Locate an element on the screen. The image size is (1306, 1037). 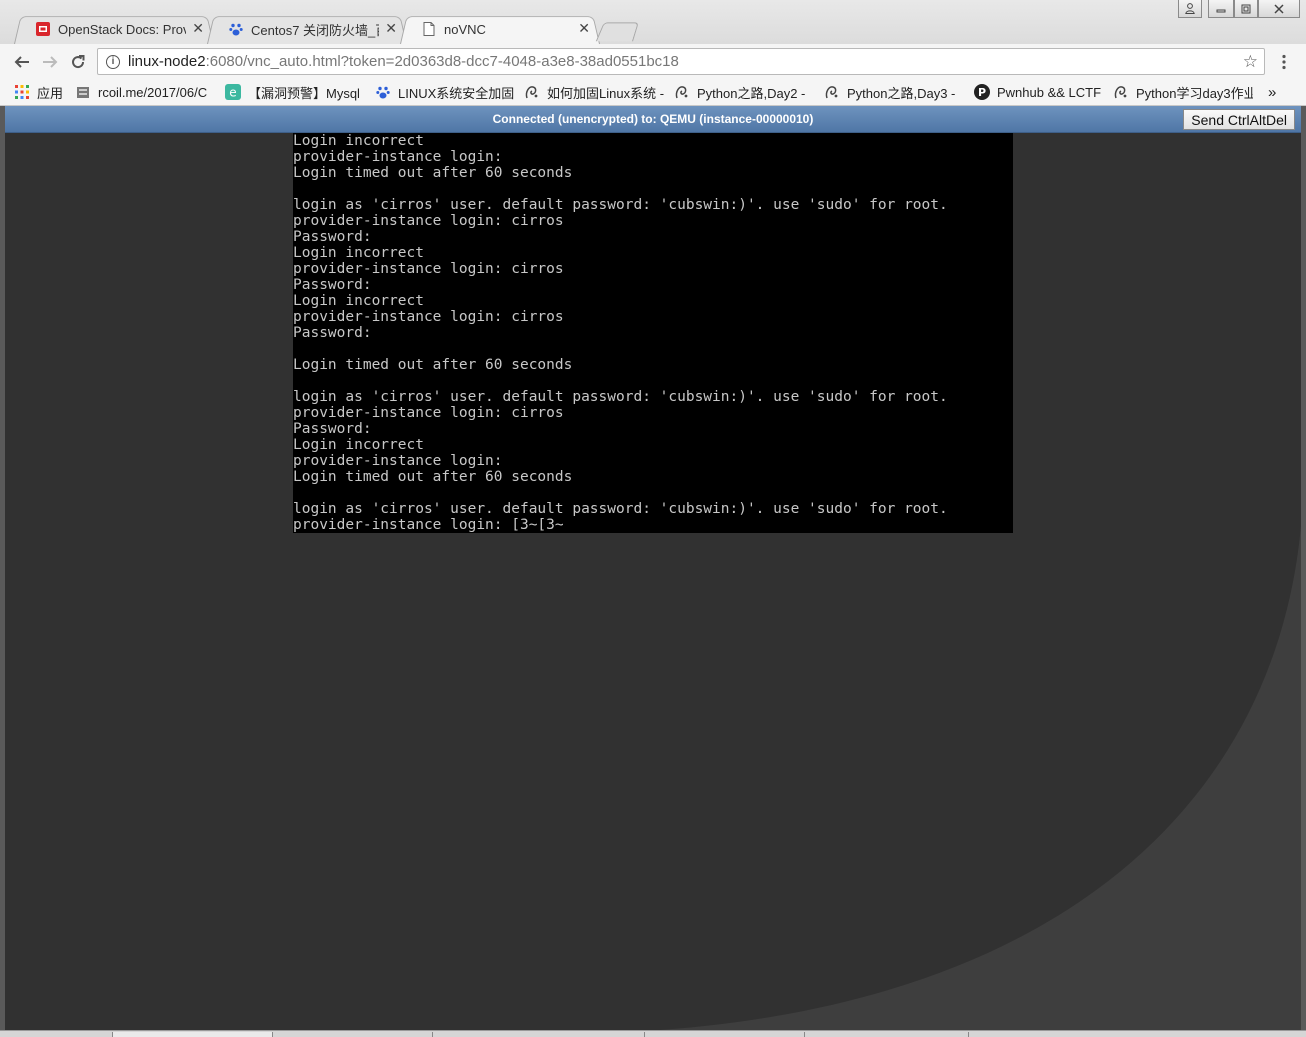
back-arrow-icon is located at coordinates (22, 62).